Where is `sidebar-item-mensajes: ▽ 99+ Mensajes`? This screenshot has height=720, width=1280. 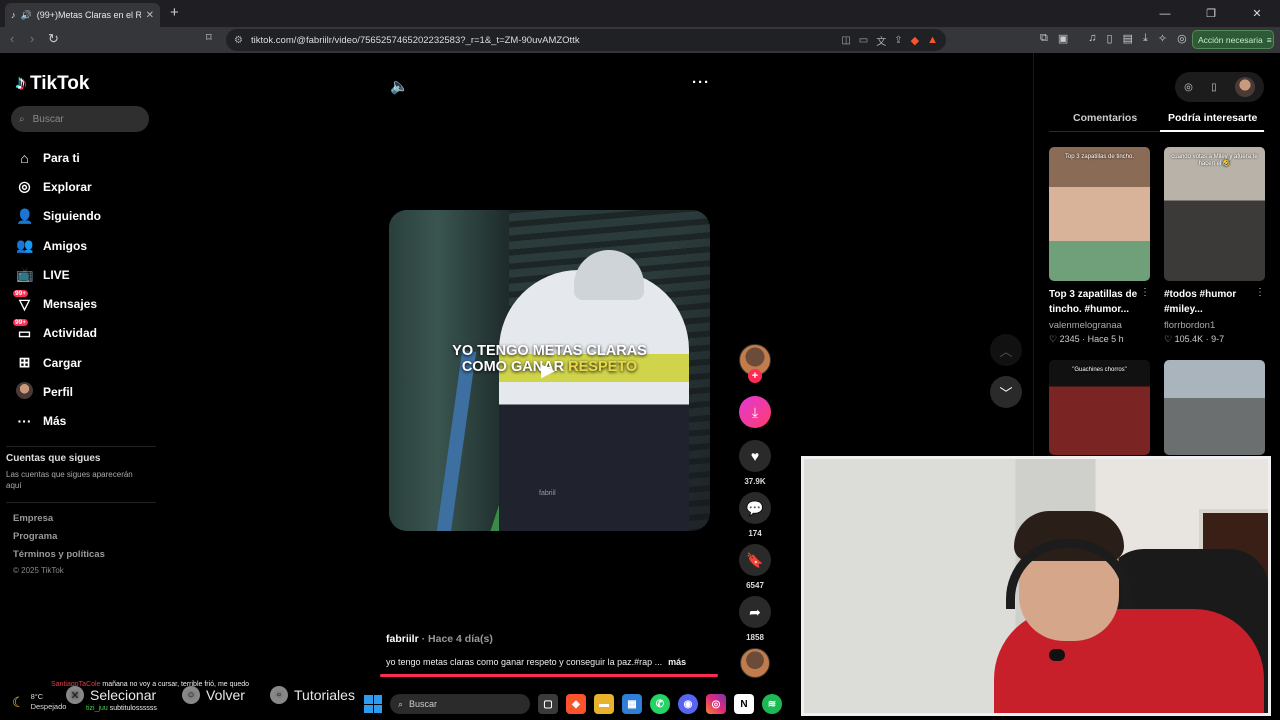 sidebar-item-mensajes: ▽ 99+ Mensajes is located at coordinates (57, 303).